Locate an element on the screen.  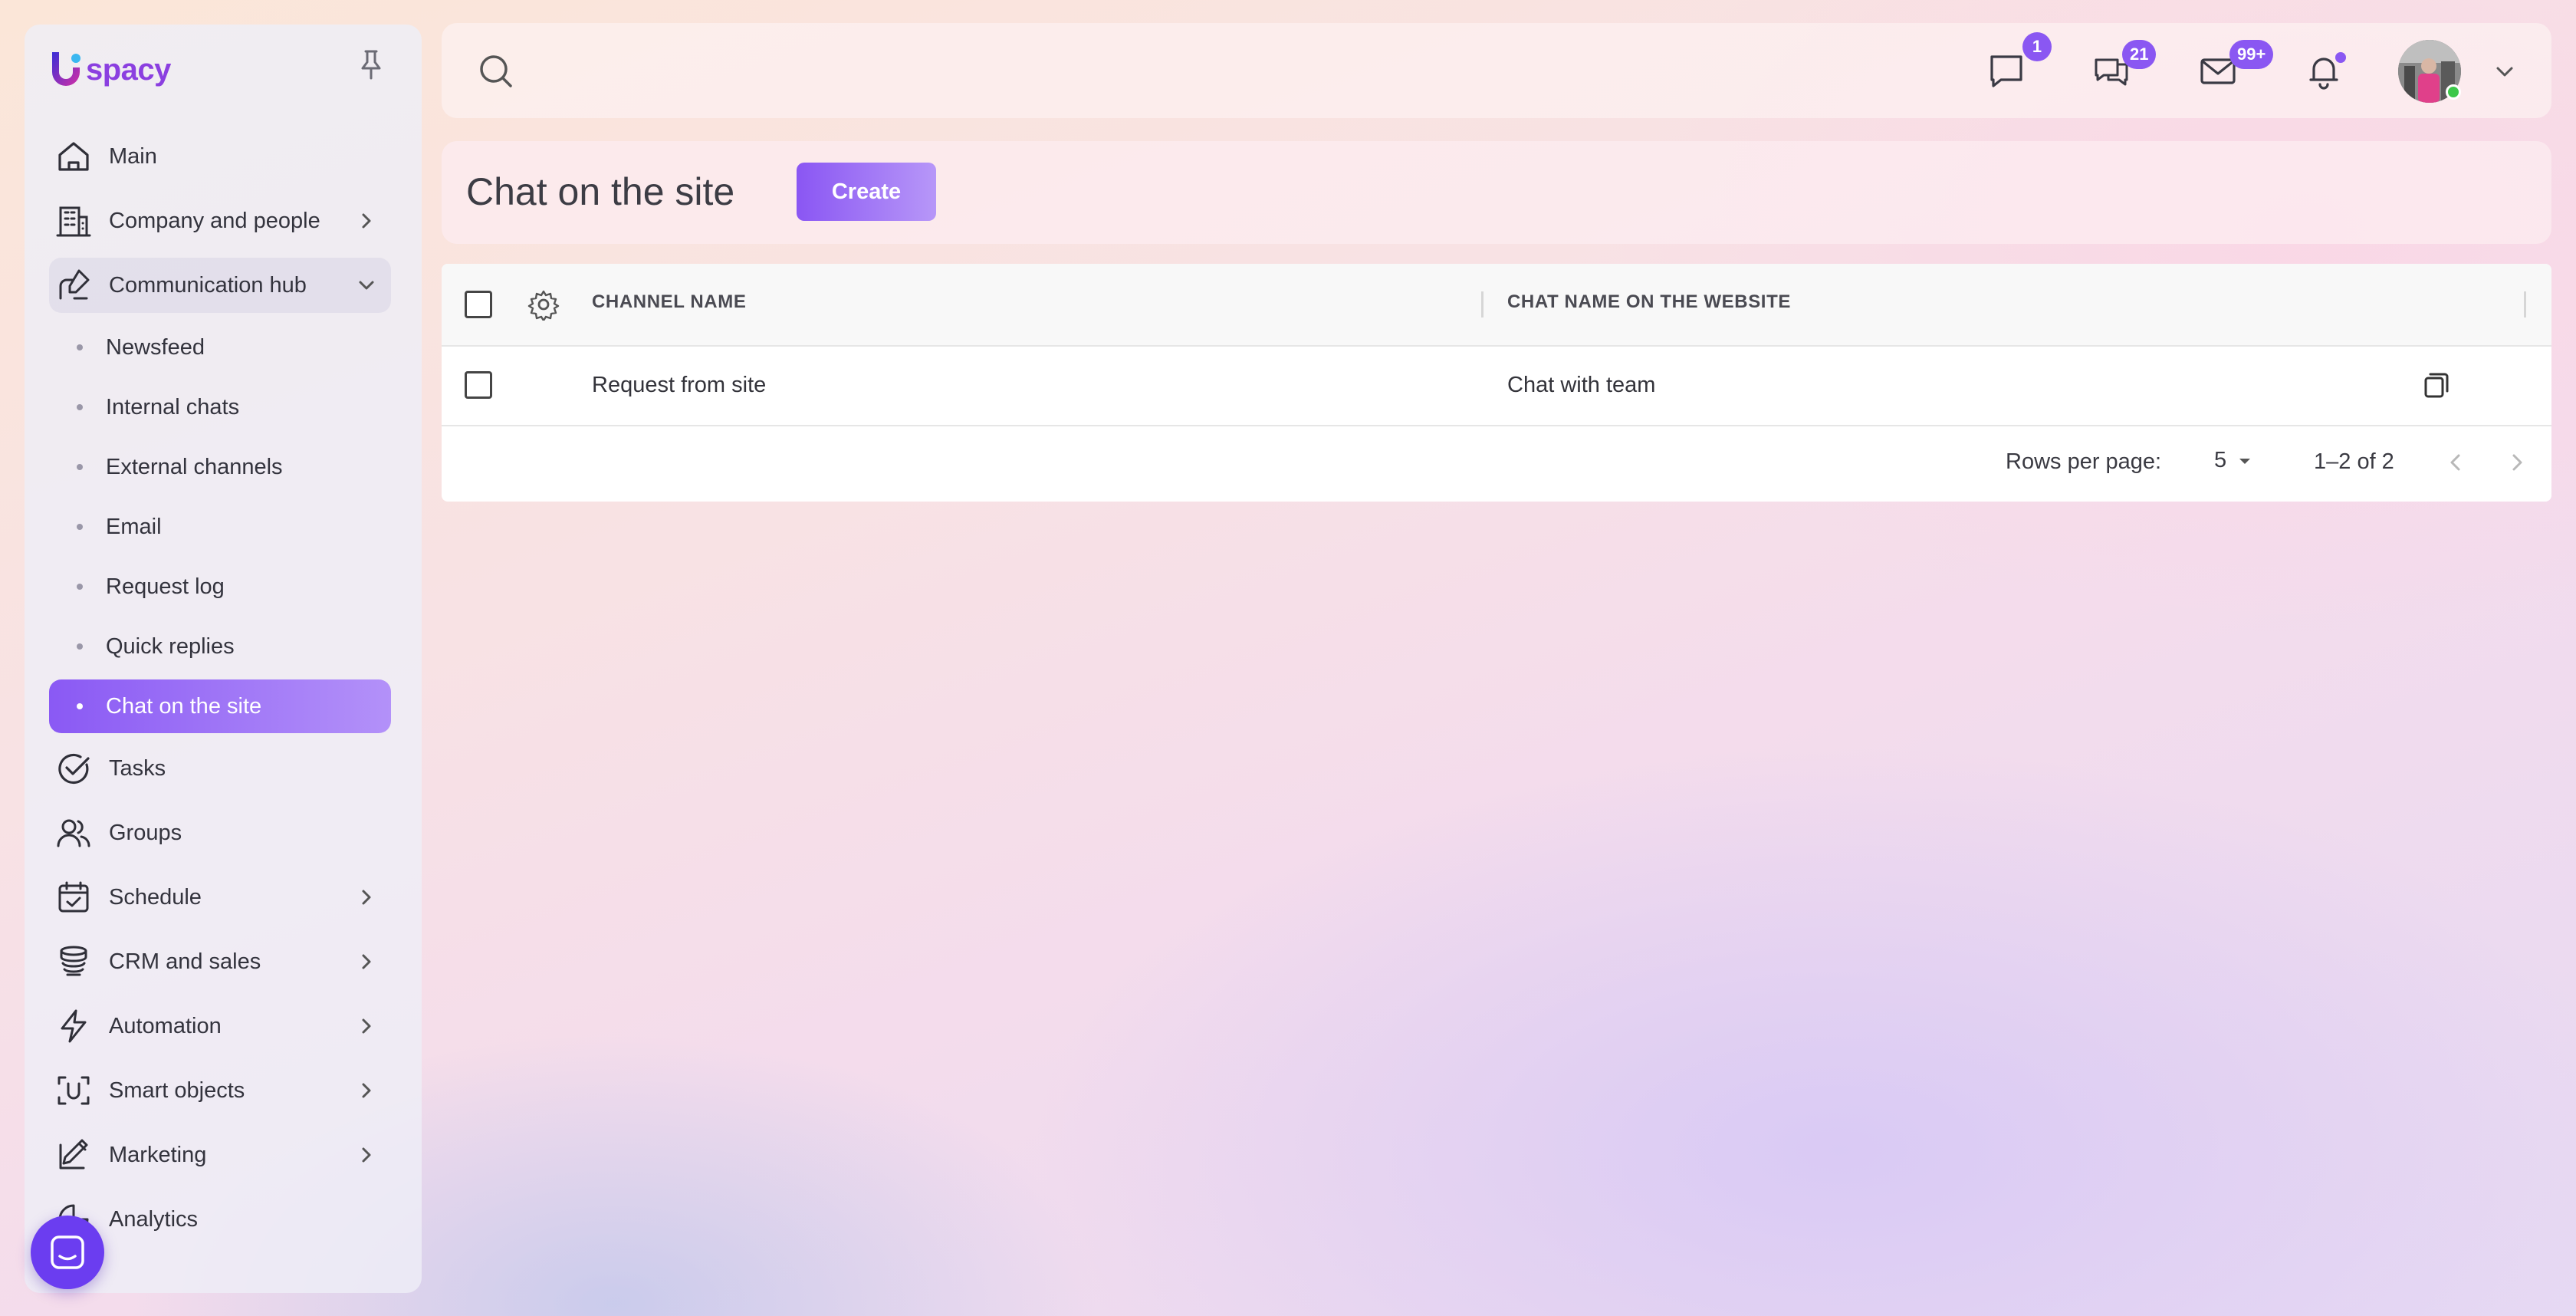
check-circle-icon is located at coordinates (74, 768).